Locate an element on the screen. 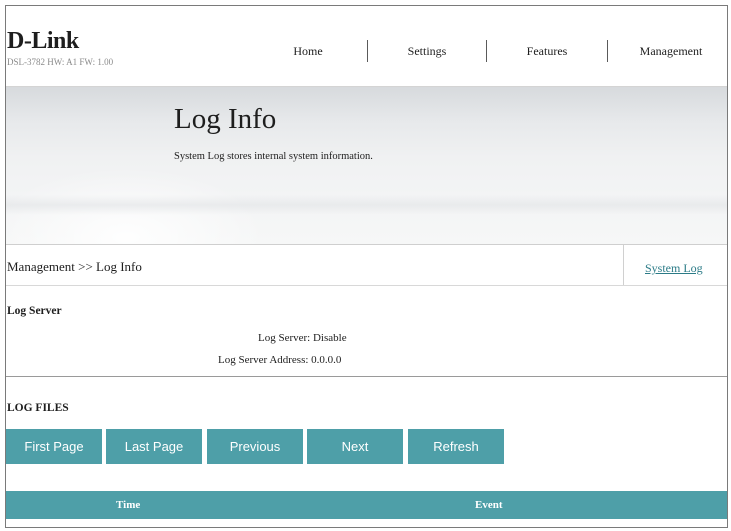  next-button: Next is located at coordinates (355, 446).